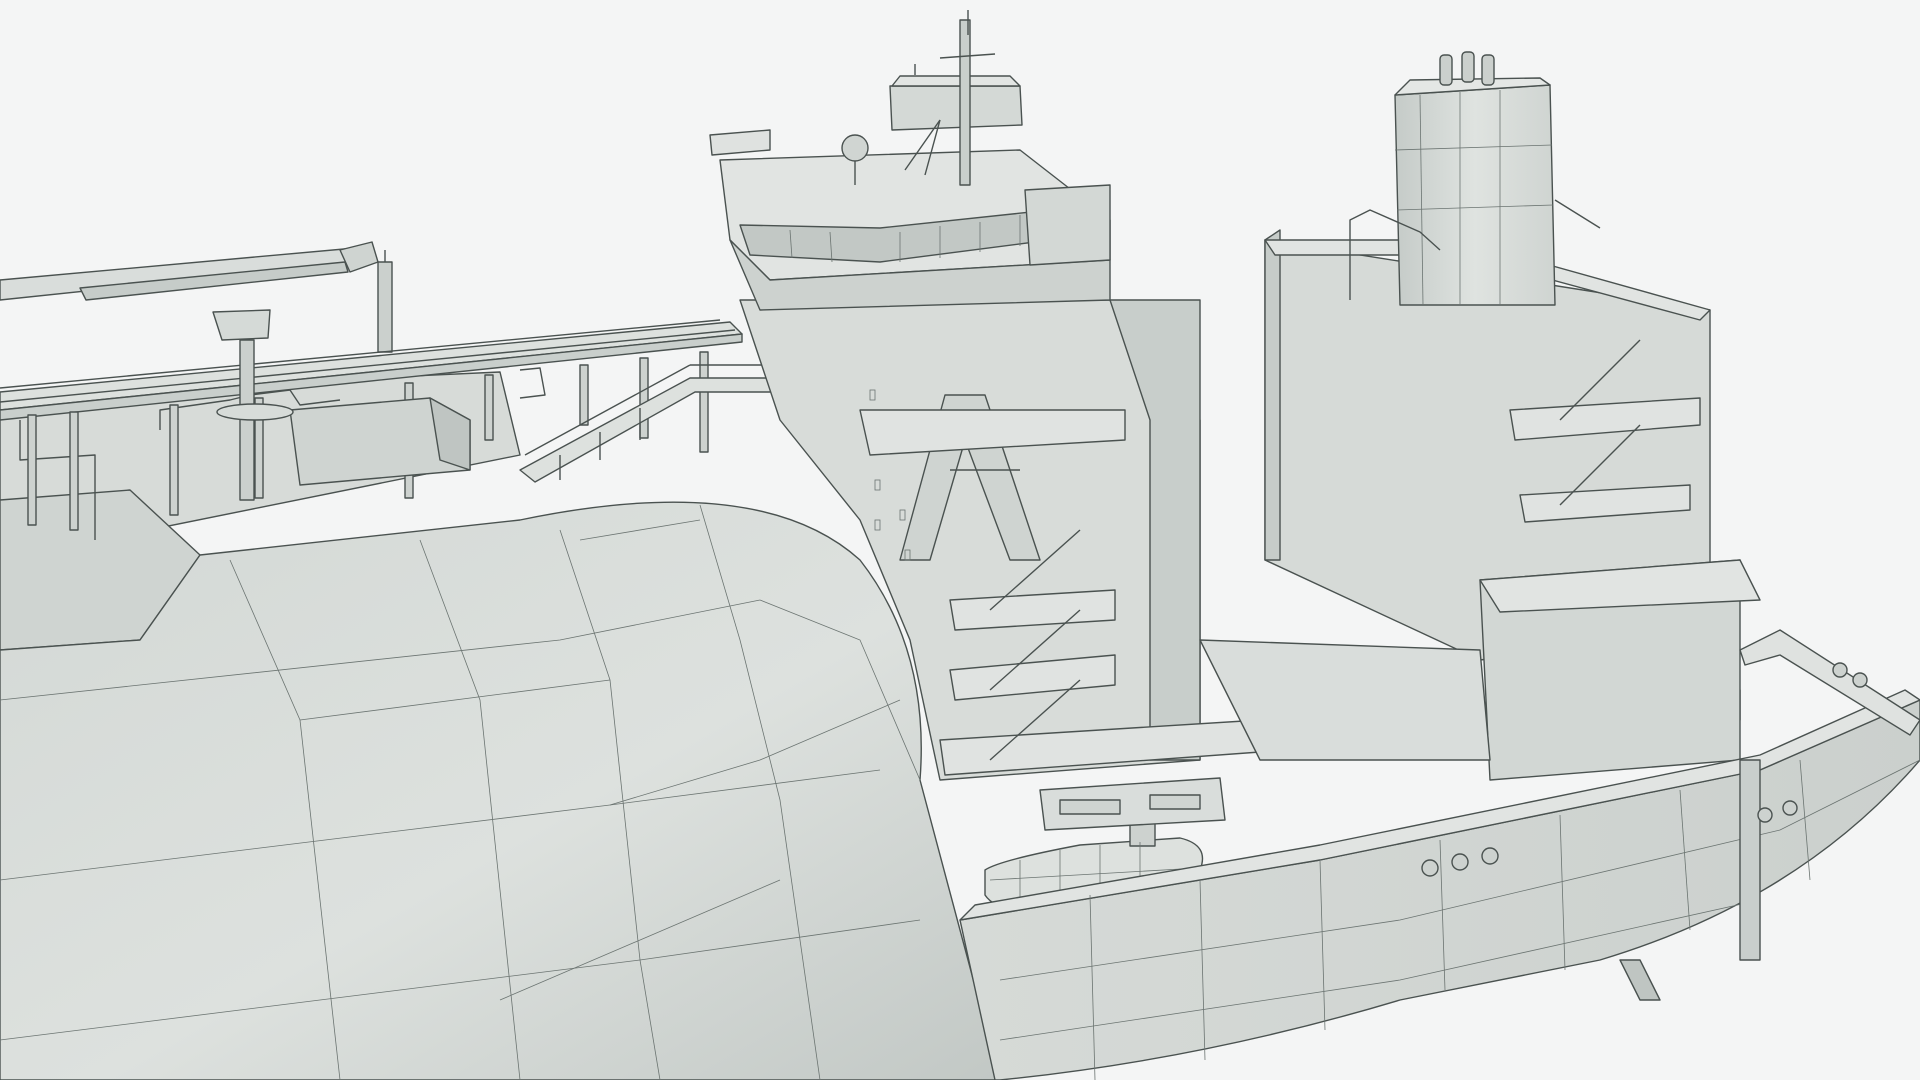 This screenshot has height=1080, width=1920. What do you see at coordinates (855, 148) in the screenshot?
I see `radar-dome` at bounding box center [855, 148].